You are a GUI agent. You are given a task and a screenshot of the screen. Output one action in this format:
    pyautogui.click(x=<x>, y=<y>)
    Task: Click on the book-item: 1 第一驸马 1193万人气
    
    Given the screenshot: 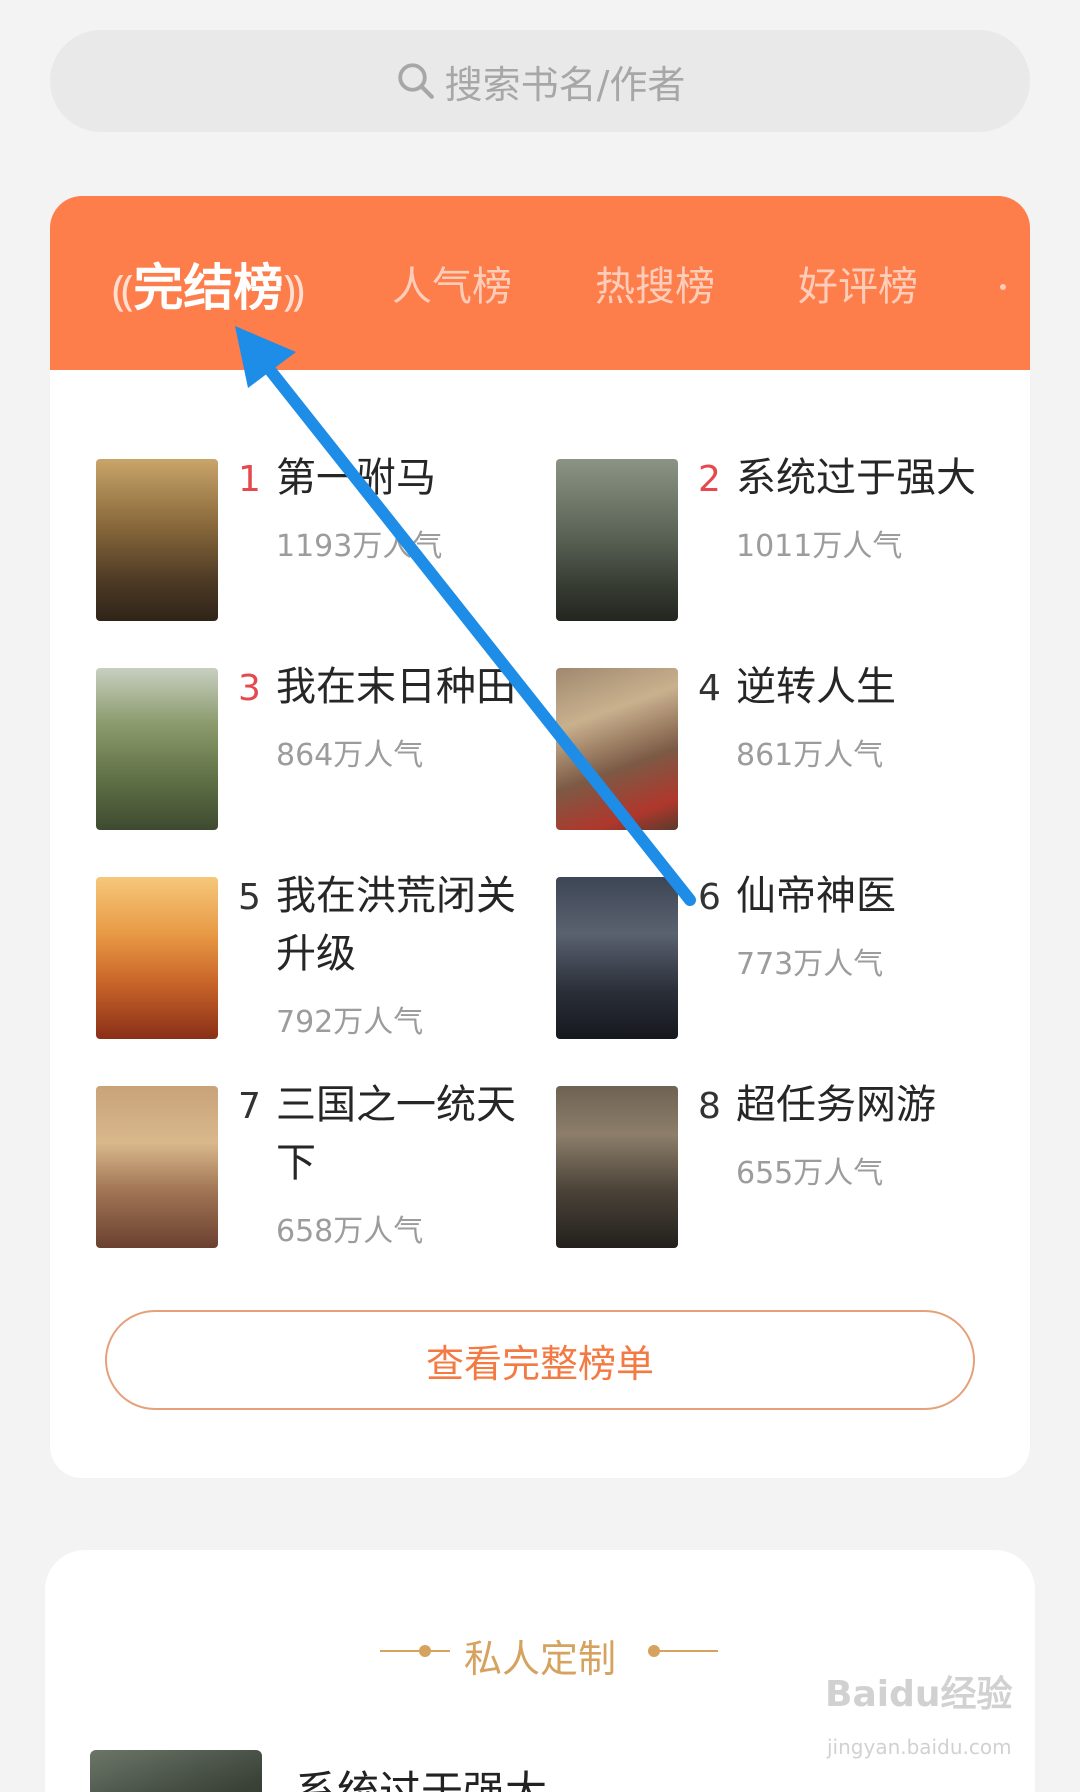 What is the action you would take?
    pyautogui.click(x=316, y=542)
    